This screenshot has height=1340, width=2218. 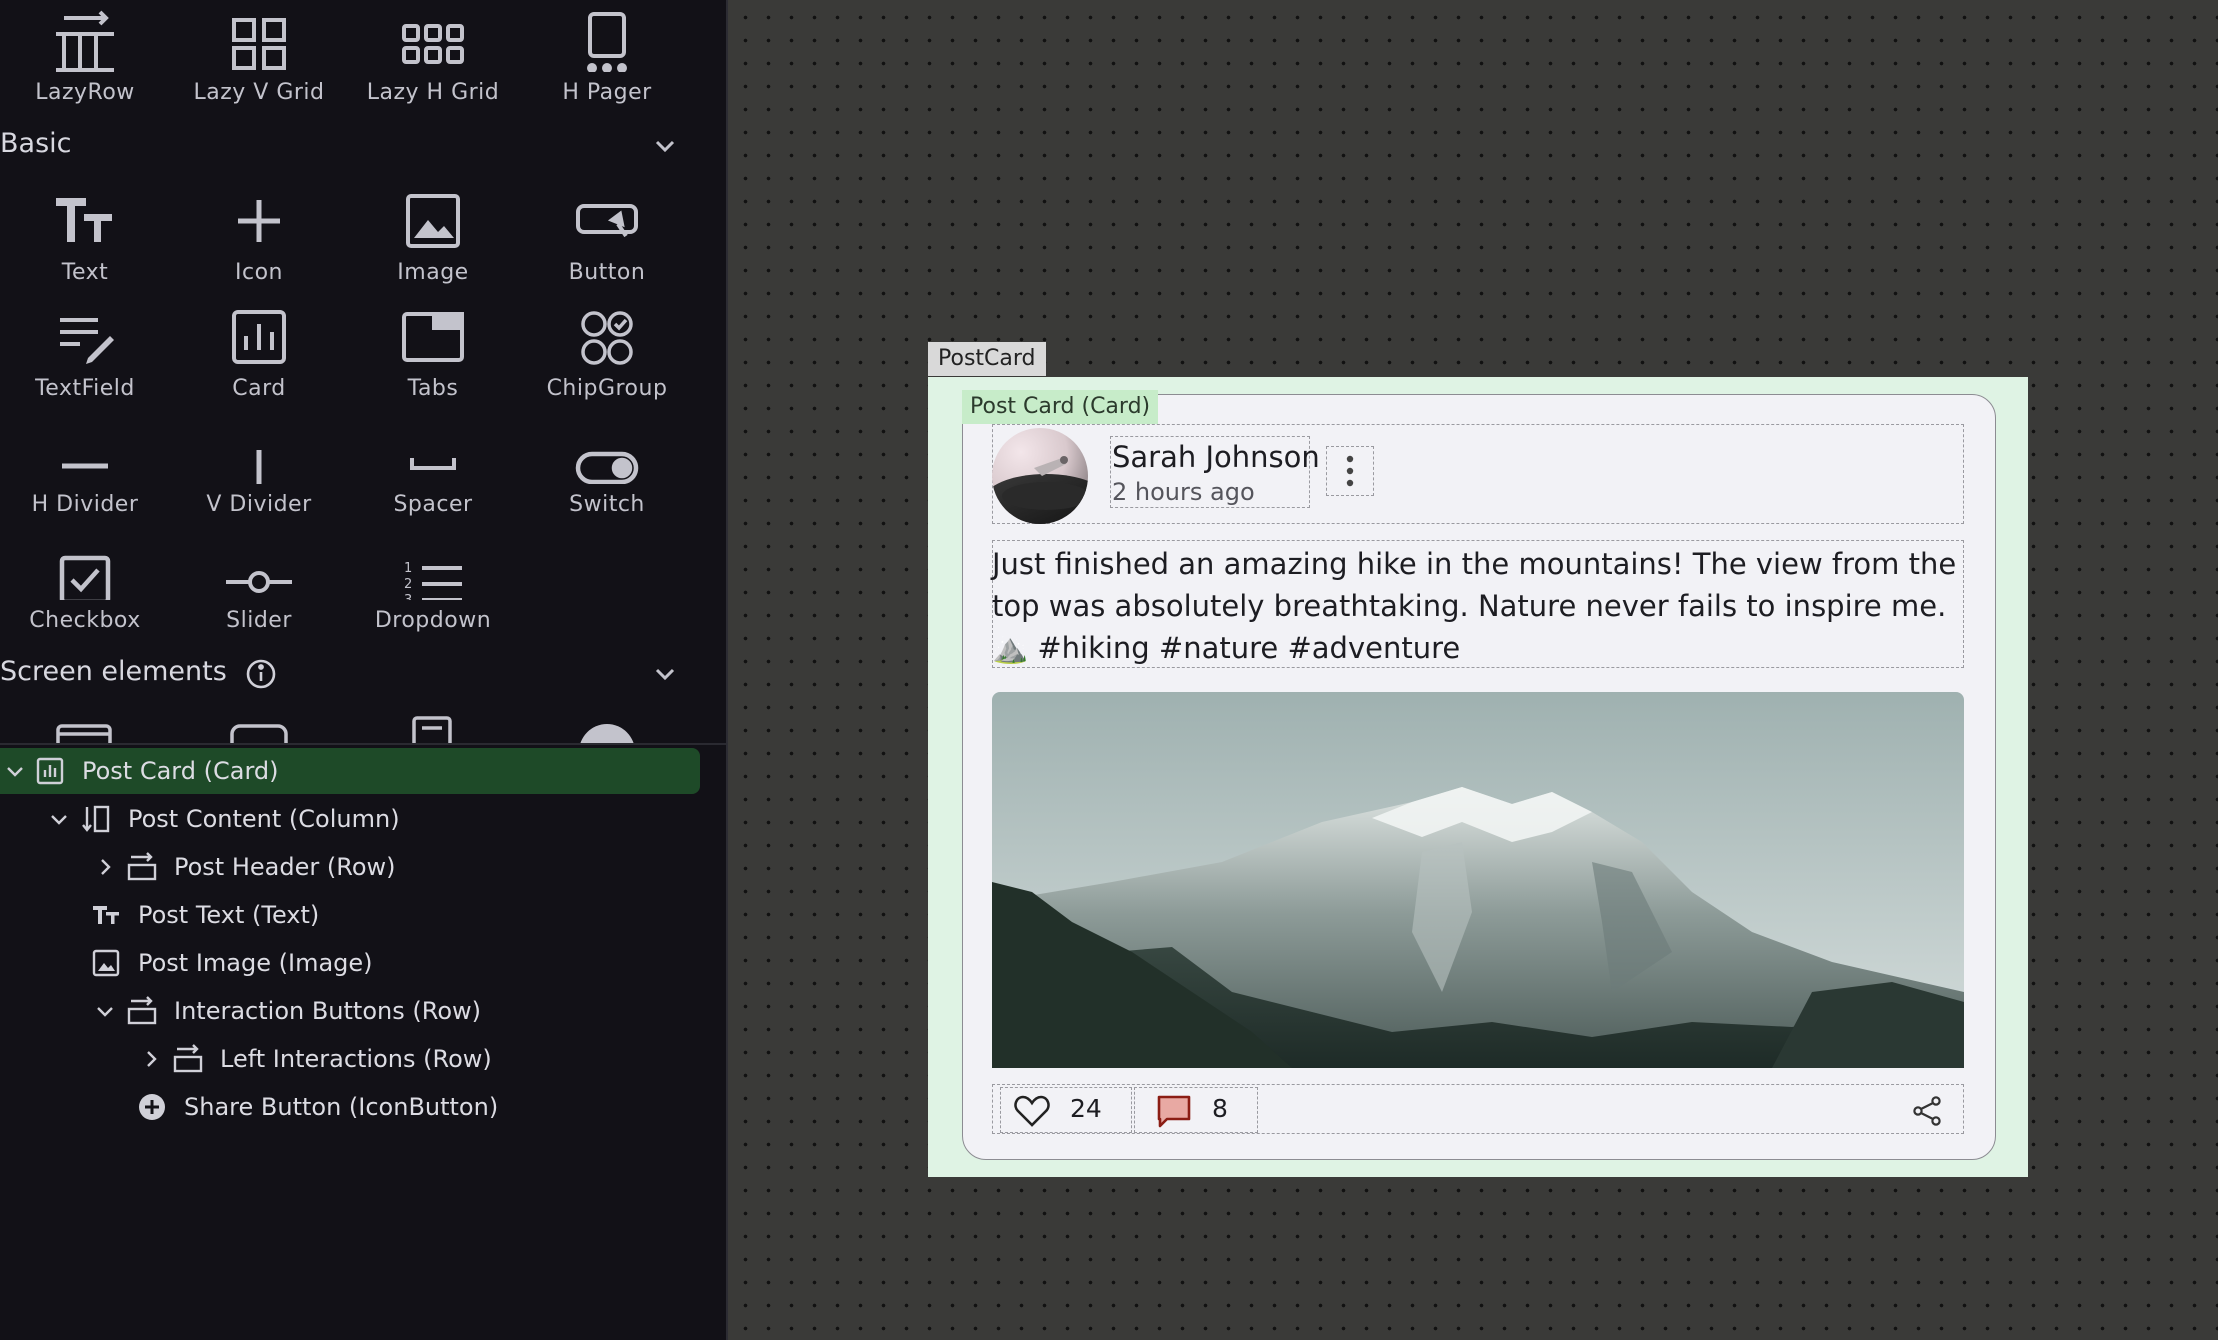 I want to click on comment-icon, so click(x=1174, y=1111).